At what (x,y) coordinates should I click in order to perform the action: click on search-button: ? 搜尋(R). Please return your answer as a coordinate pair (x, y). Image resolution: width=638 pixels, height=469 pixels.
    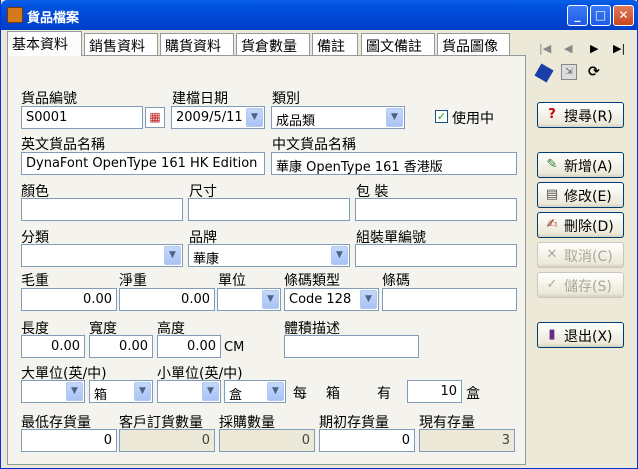
    Looking at the image, I should click on (580, 115).